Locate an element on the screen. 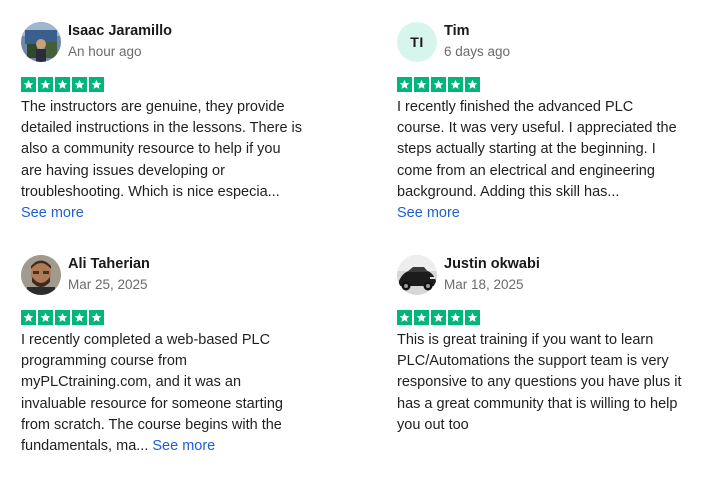 The image size is (726, 481). review-date: Mar 18, 2025 is located at coordinates (484, 284).